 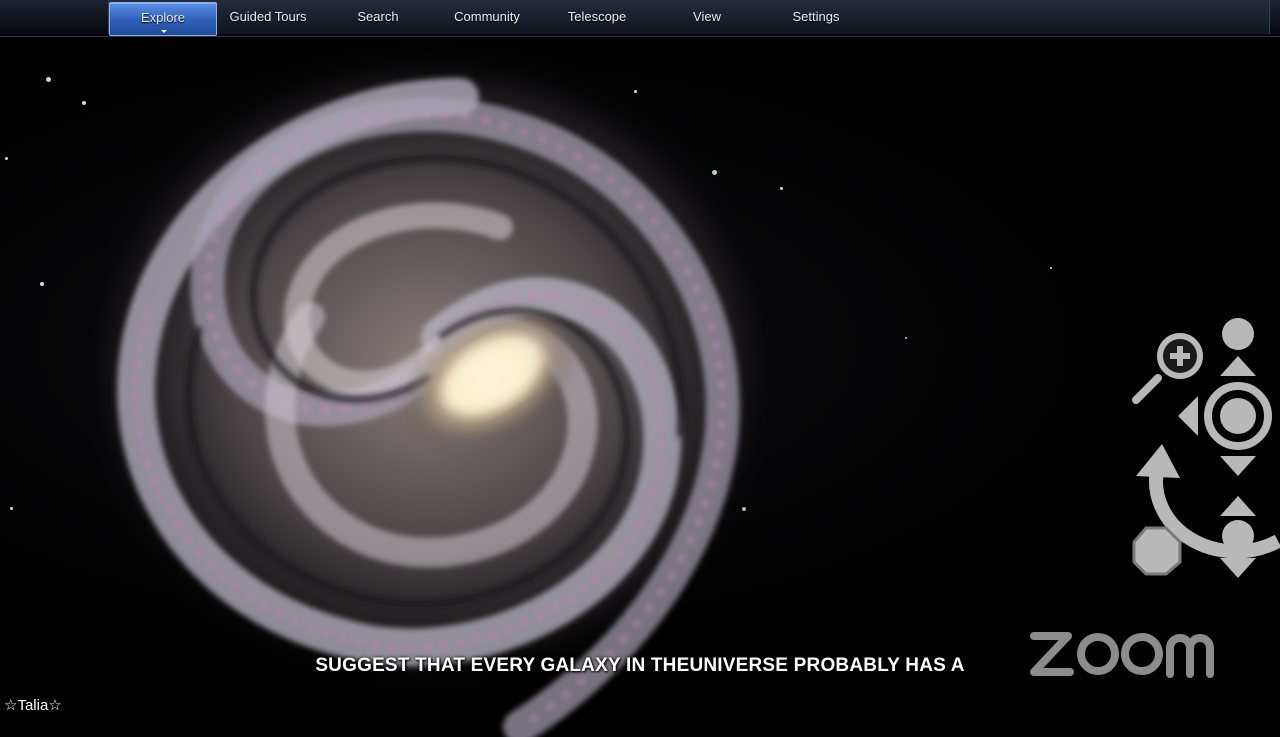 What do you see at coordinates (1238, 366) in the screenshot?
I see `pan-up-icon` at bounding box center [1238, 366].